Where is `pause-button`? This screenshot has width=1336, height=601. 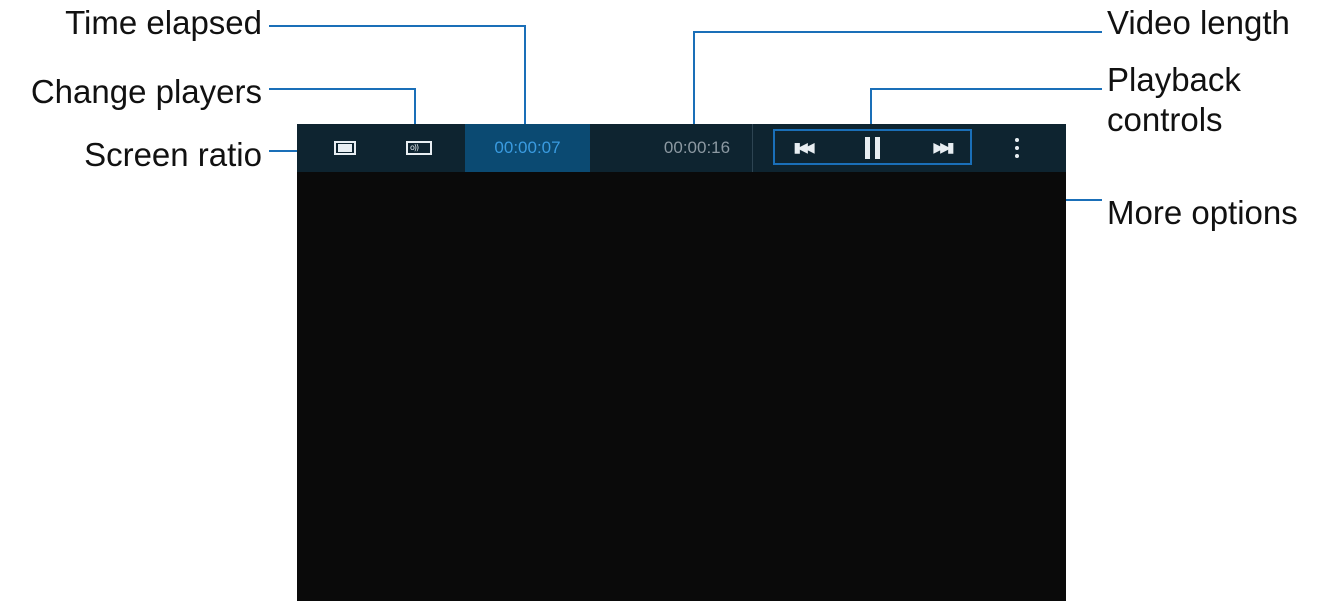
pause-button is located at coordinates (872, 148).